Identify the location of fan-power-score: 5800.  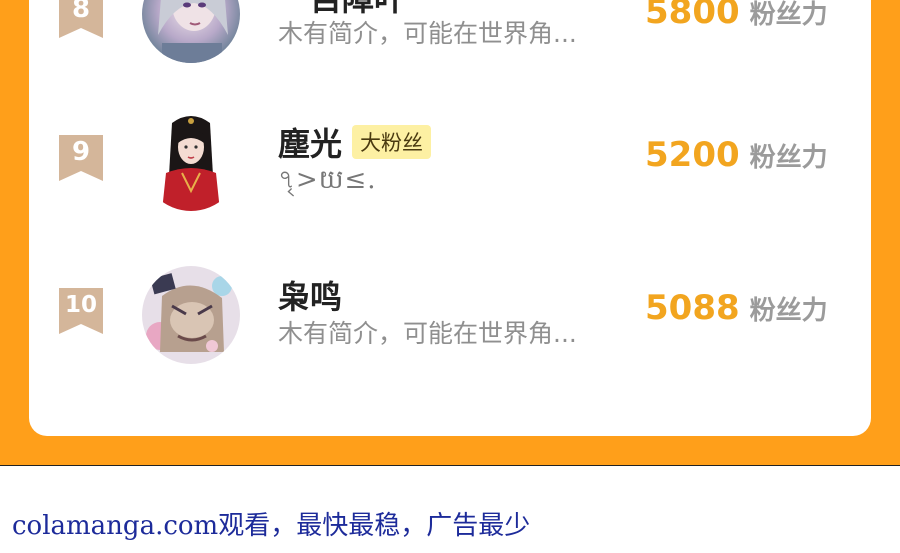
(692, 16).